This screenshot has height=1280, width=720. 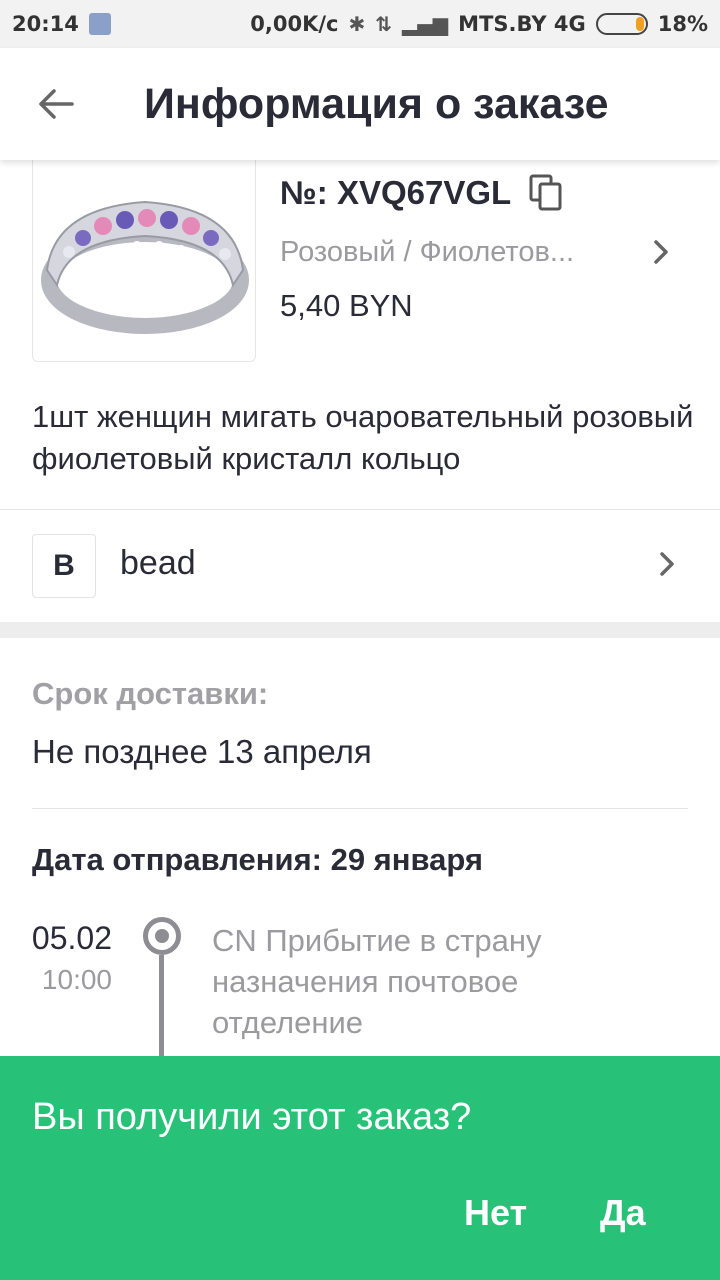 I want to click on carrier-name: MTS.BY 4G, so click(x=522, y=24).